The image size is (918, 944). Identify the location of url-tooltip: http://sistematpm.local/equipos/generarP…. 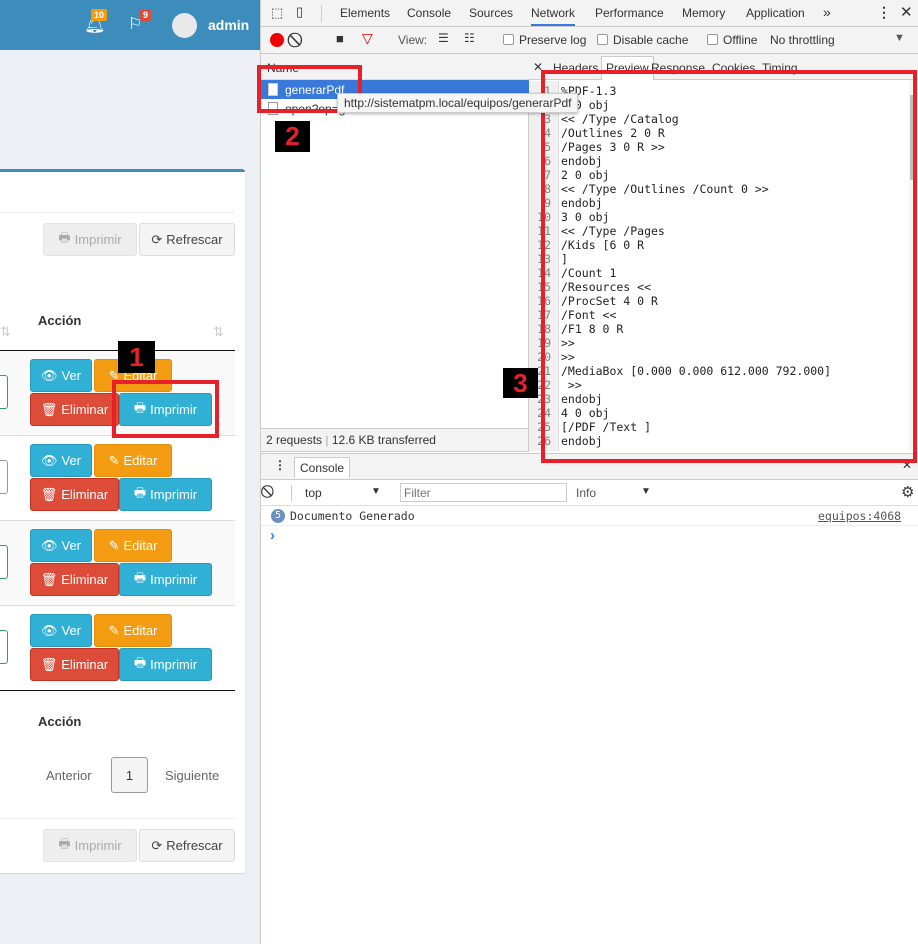
(458, 103).